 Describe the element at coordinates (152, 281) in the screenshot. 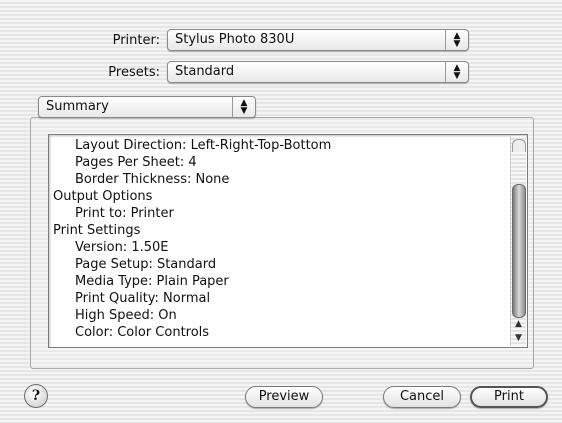

I see `summary-line: Media Type: Plain Paper` at that location.